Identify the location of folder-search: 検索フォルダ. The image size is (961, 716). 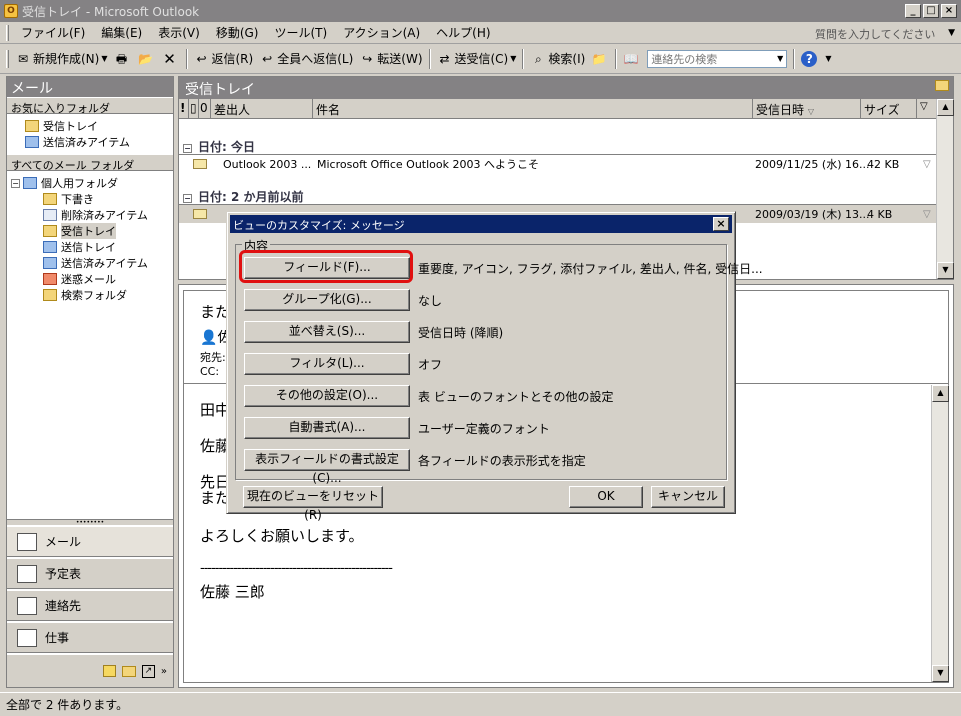
(108, 295).